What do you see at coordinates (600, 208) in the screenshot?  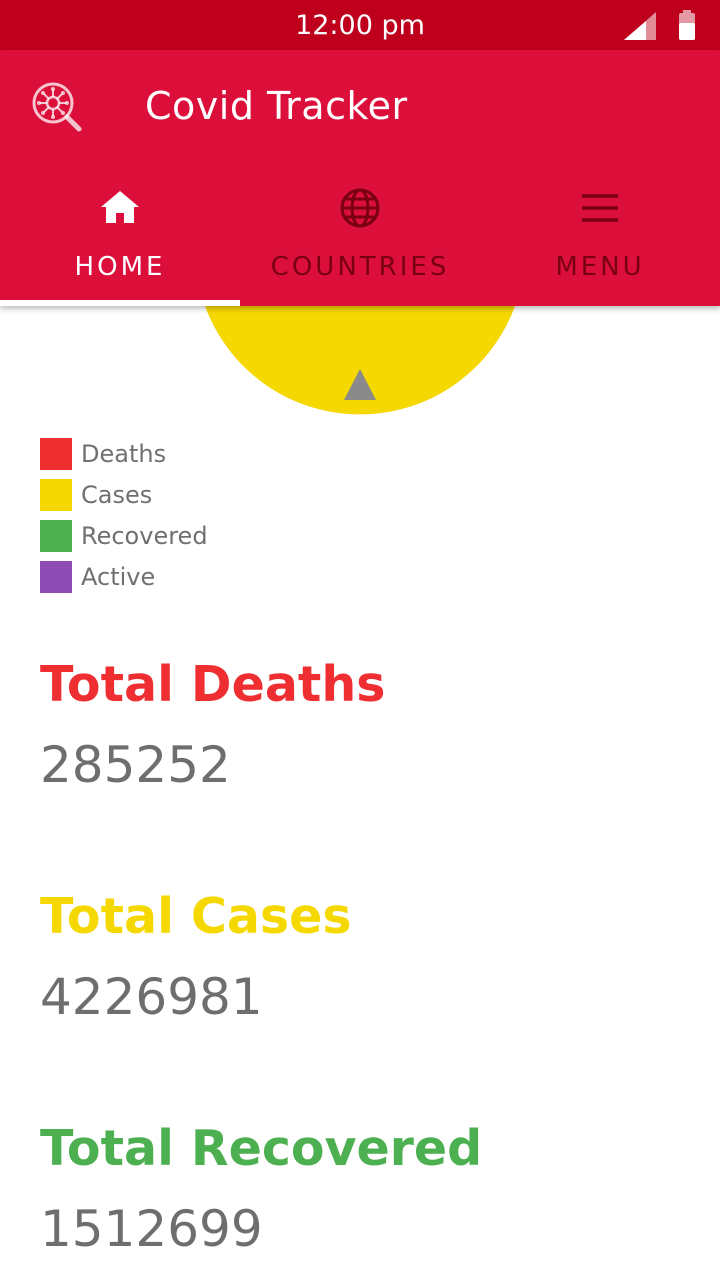 I see `menu-icon` at bounding box center [600, 208].